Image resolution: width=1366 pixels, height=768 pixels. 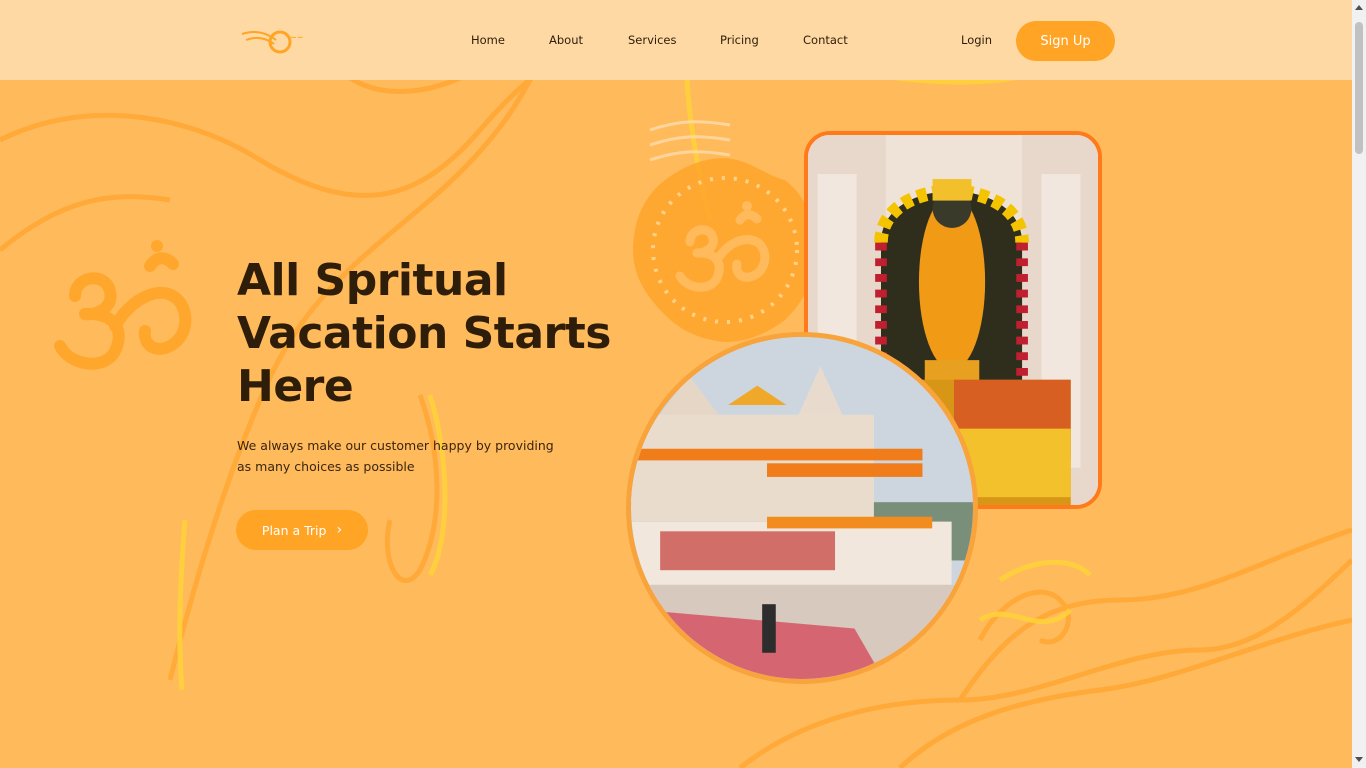 I want to click on scroll-down-arrow-icon, so click(x=1359, y=759).